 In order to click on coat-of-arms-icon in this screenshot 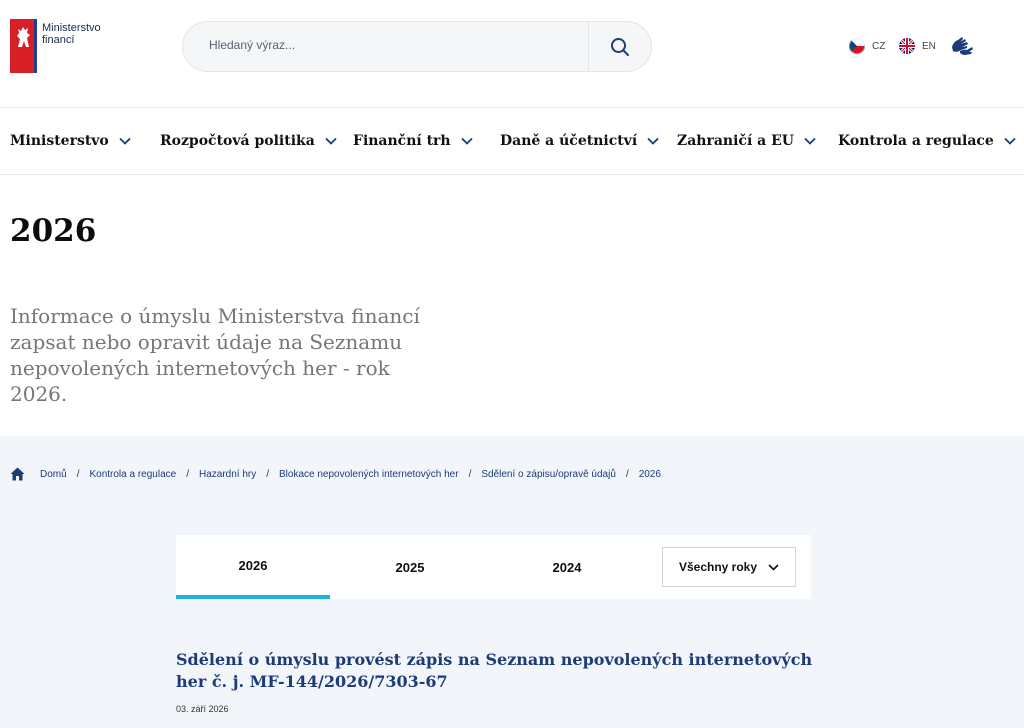, I will do `click(23, 46)`.